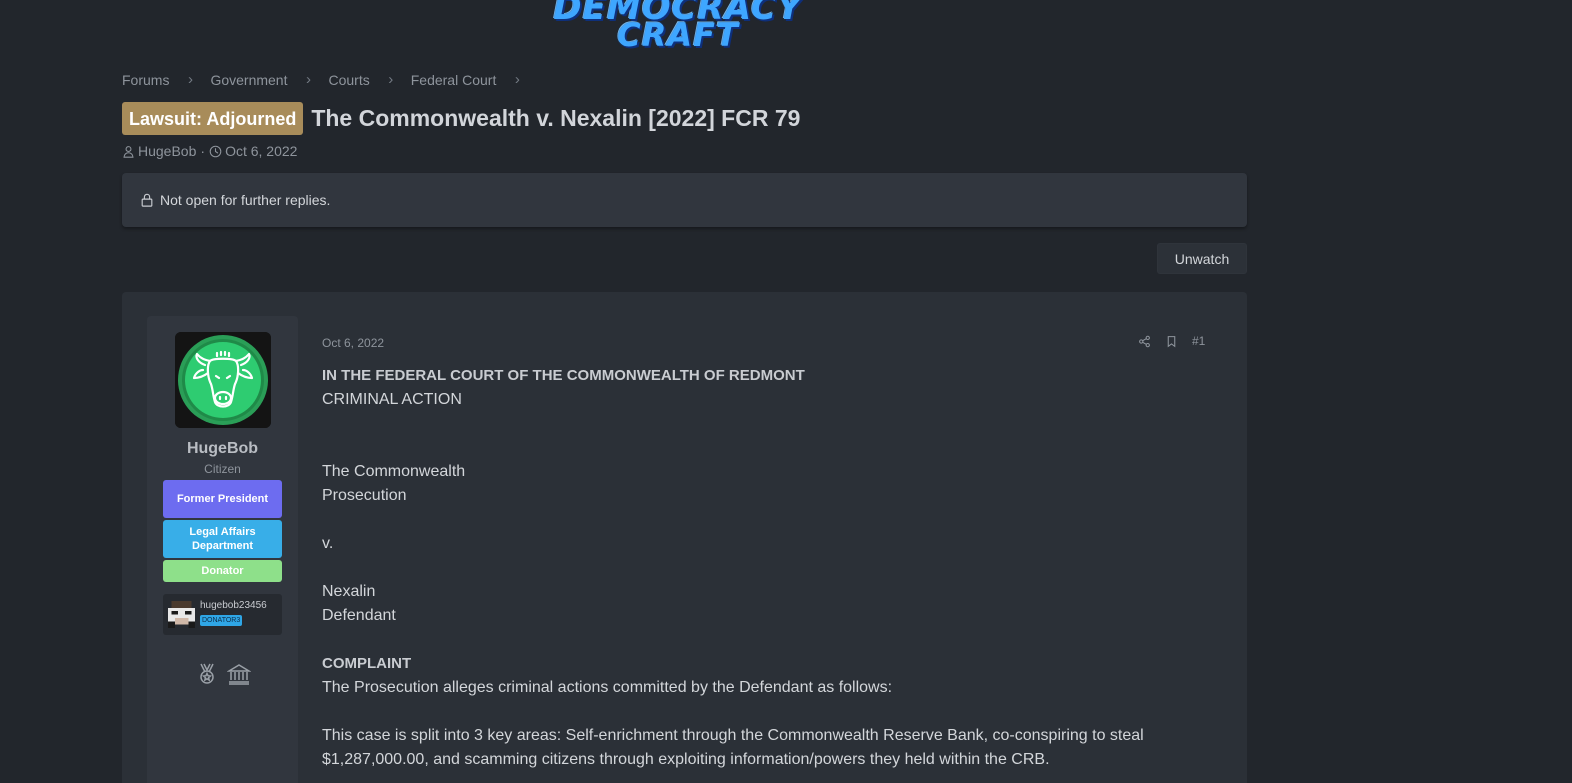 The image size is (1572, 783). Describe the element at coordinates (349, 591) in the screenshot. I see `defendant-name: Nexalin` at that location.